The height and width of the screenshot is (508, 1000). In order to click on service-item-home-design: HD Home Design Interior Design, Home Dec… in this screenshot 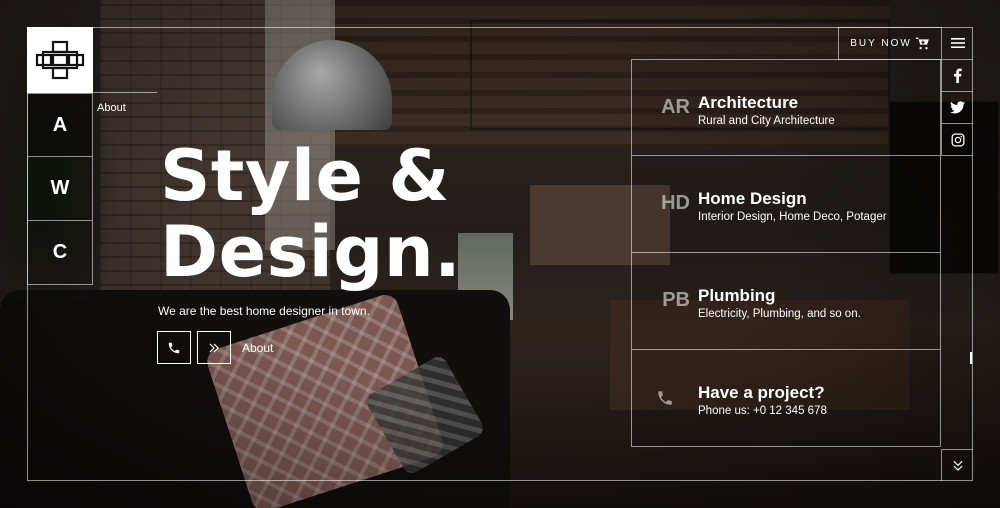, I will do `click(786, 204)`.